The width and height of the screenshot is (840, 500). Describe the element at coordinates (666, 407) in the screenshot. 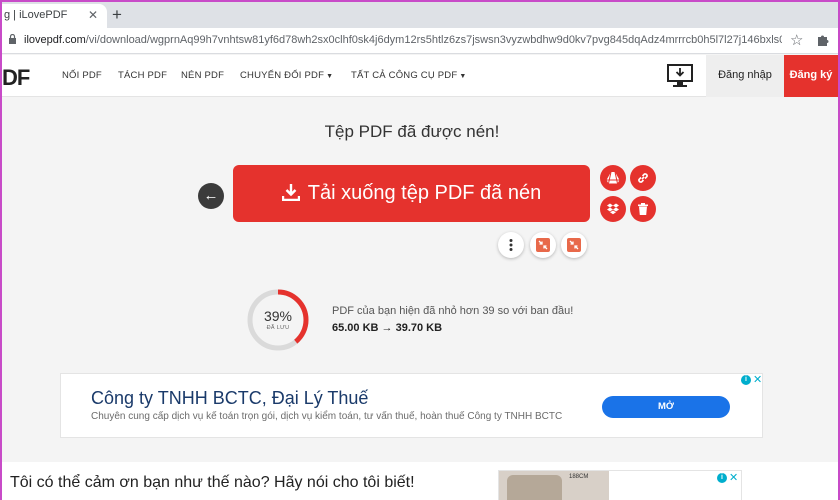

I see `ad-open-button: MỞ` at that location.